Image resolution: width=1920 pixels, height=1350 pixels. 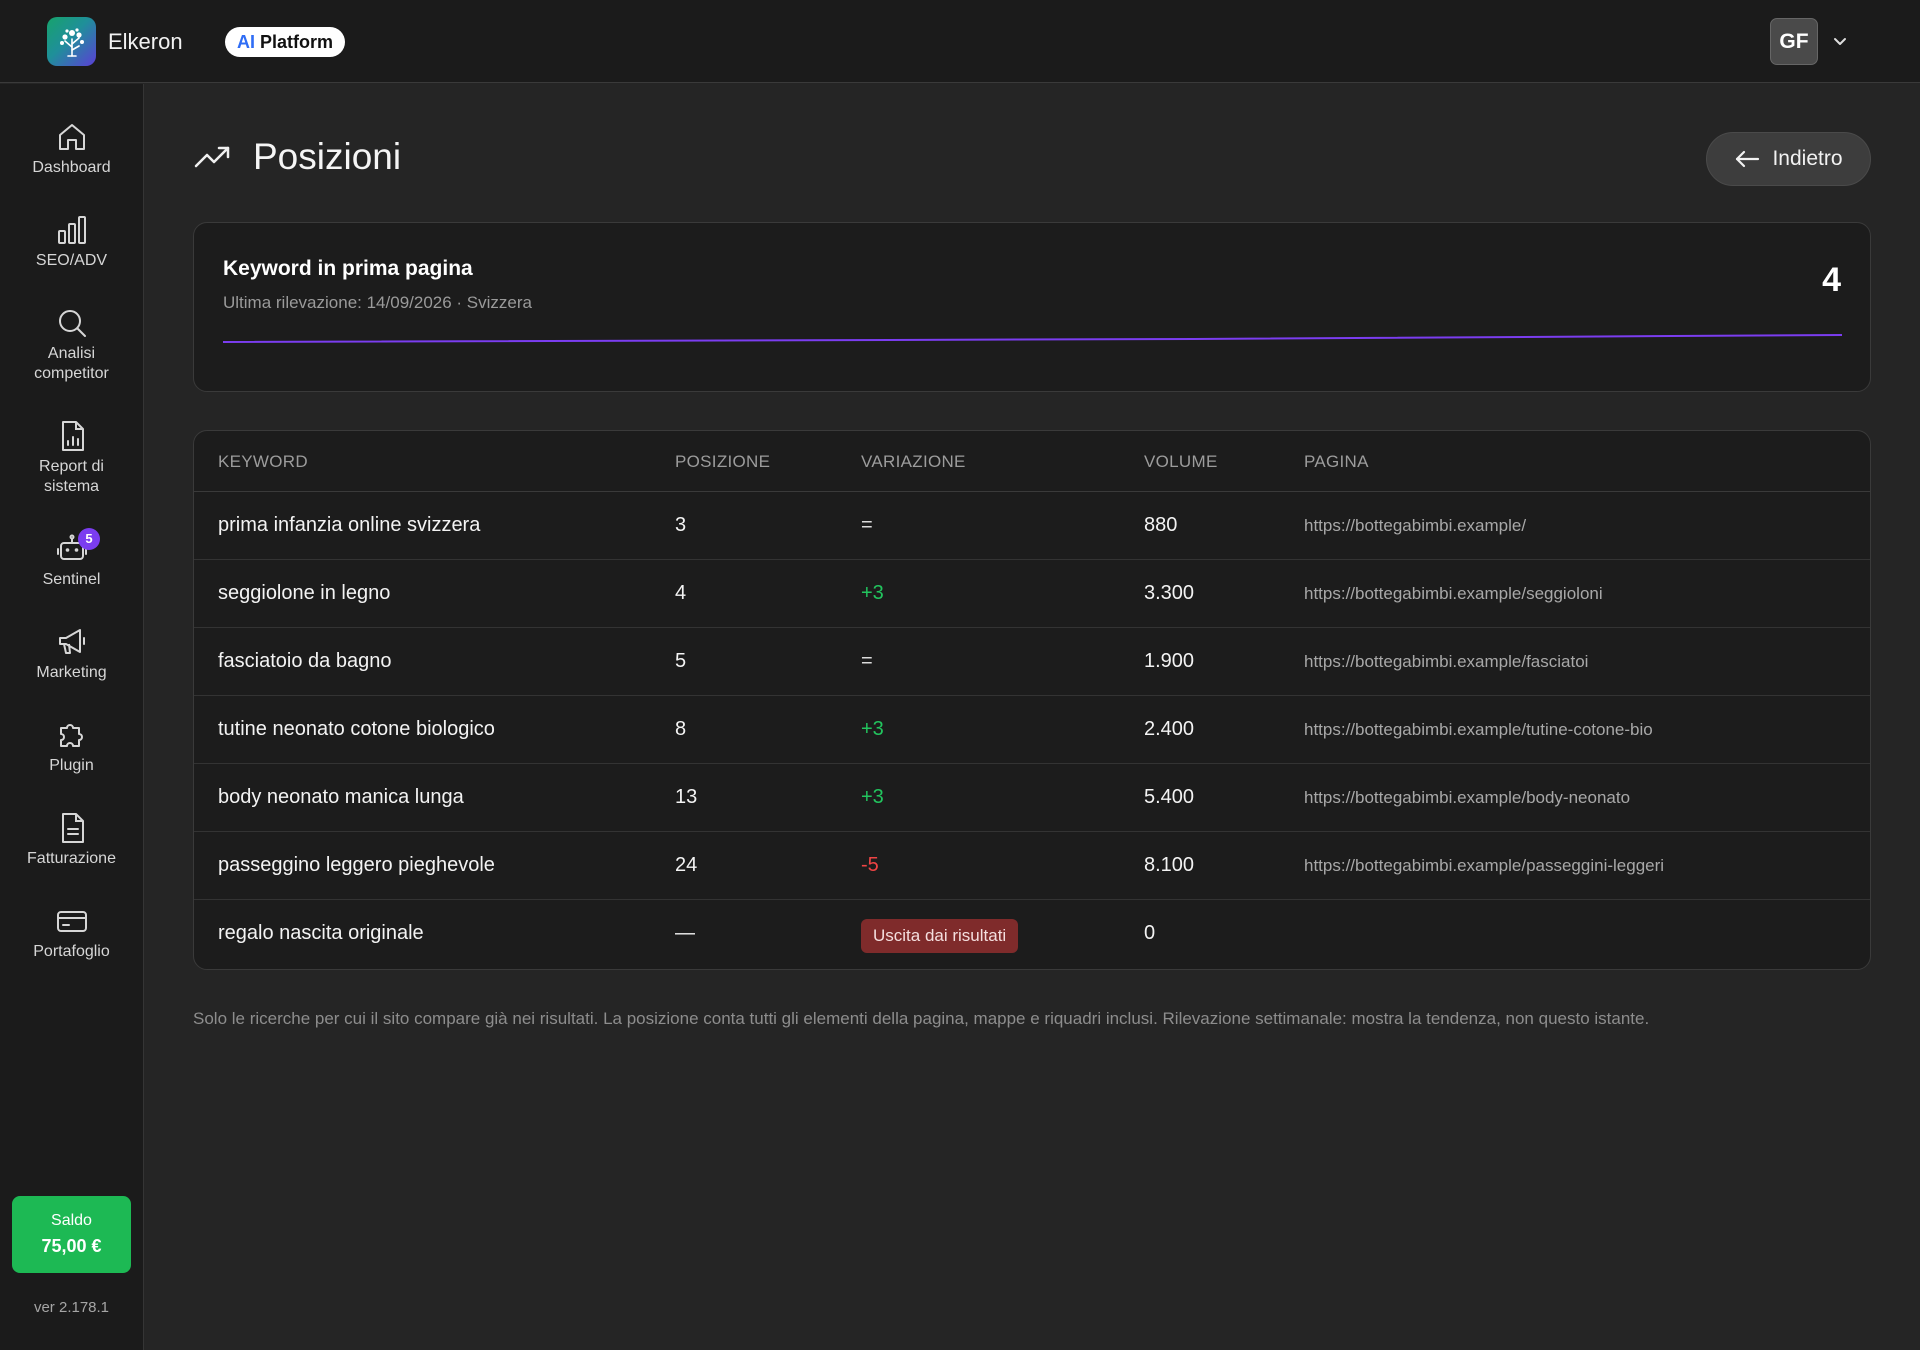 What do you see at coordinates (1748, 159) in the screenshot?
I see `arrow-left-icon` at bounding box center [1748, 159].